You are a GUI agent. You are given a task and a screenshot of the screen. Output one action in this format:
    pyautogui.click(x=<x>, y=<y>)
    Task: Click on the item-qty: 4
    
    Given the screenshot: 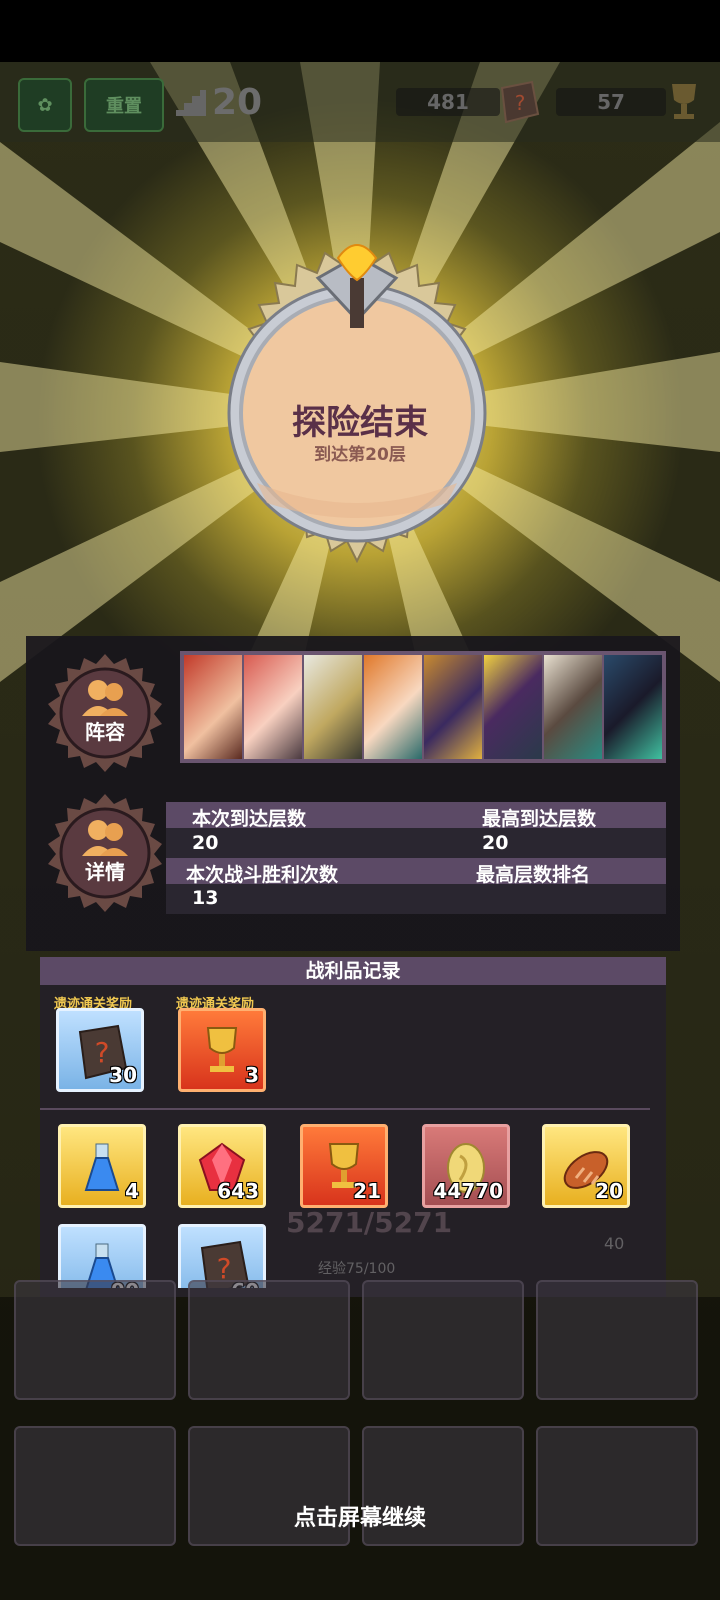 What is the action you would take?
    pyautogui.click(x=132, y=1191)
    